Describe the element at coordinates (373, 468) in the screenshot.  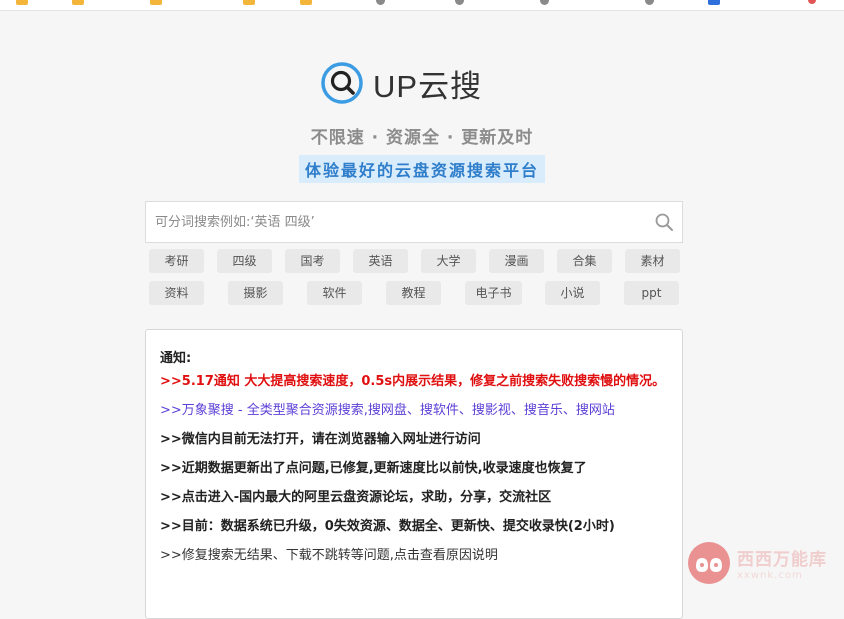
I see `notice-item: >>近期数据更新出了点问题,已修复,更新速度比以前快,收录速度也恢复了` at that location.